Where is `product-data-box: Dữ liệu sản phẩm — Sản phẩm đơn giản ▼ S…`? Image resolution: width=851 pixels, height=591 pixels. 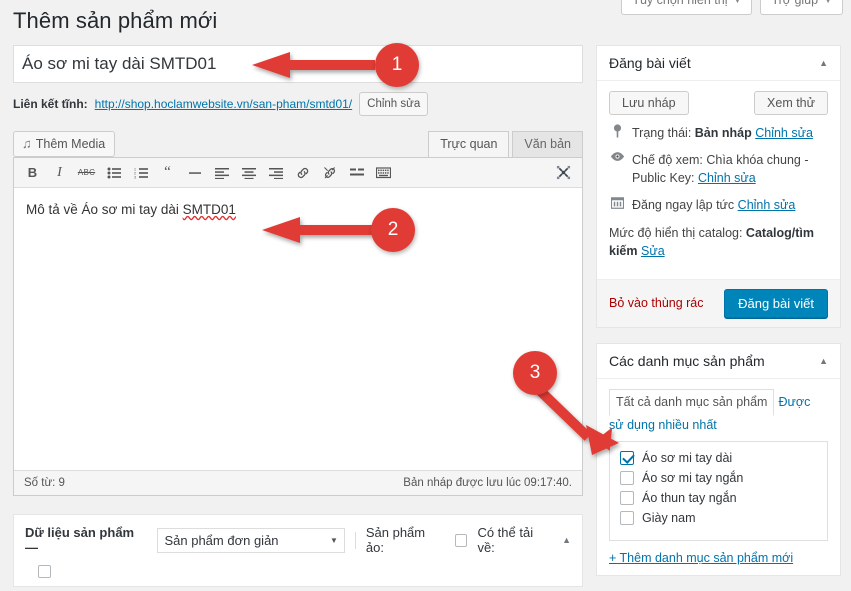
product-data-box: Dữ liệu sản phẩm — Sản phẩm đơn giản ▼ S… is located at coordinates (298, 551).